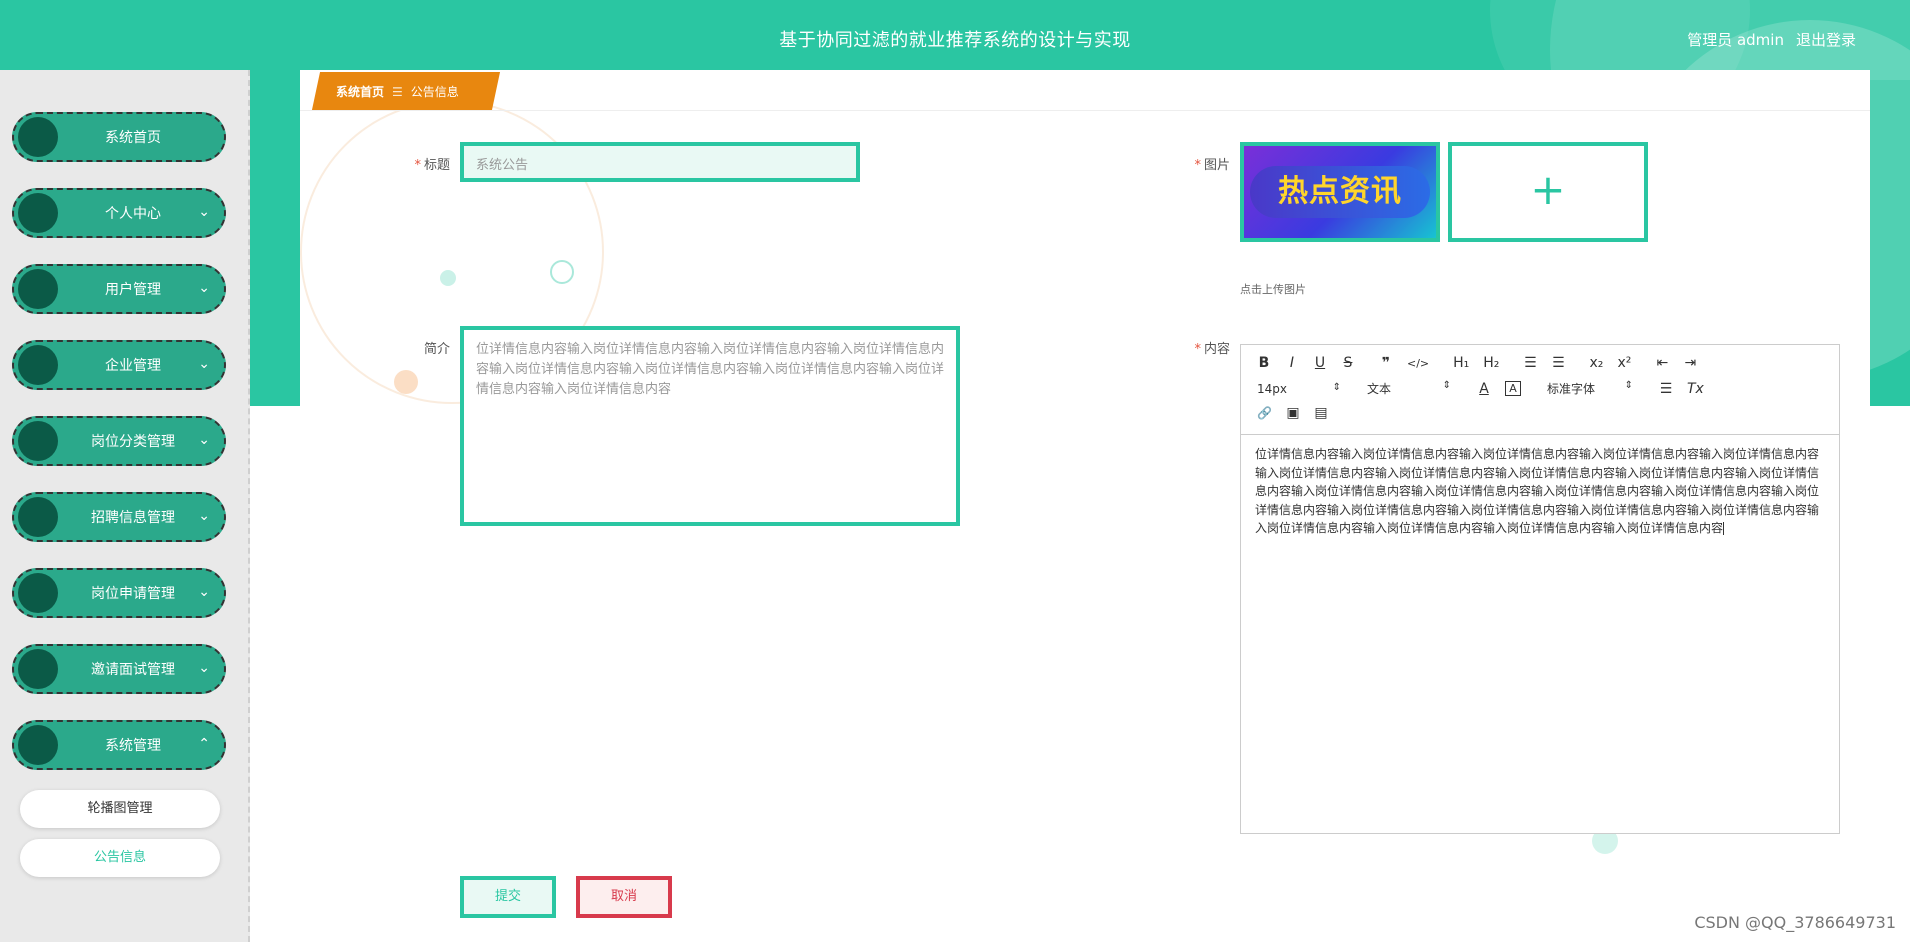 Image resolution: width=1910 pixels, height=942 pixels. What do you see at coordinates (1548, 192) in the screenshot?
I see `upload-add-button: +` at bounding box center [1548, 192].